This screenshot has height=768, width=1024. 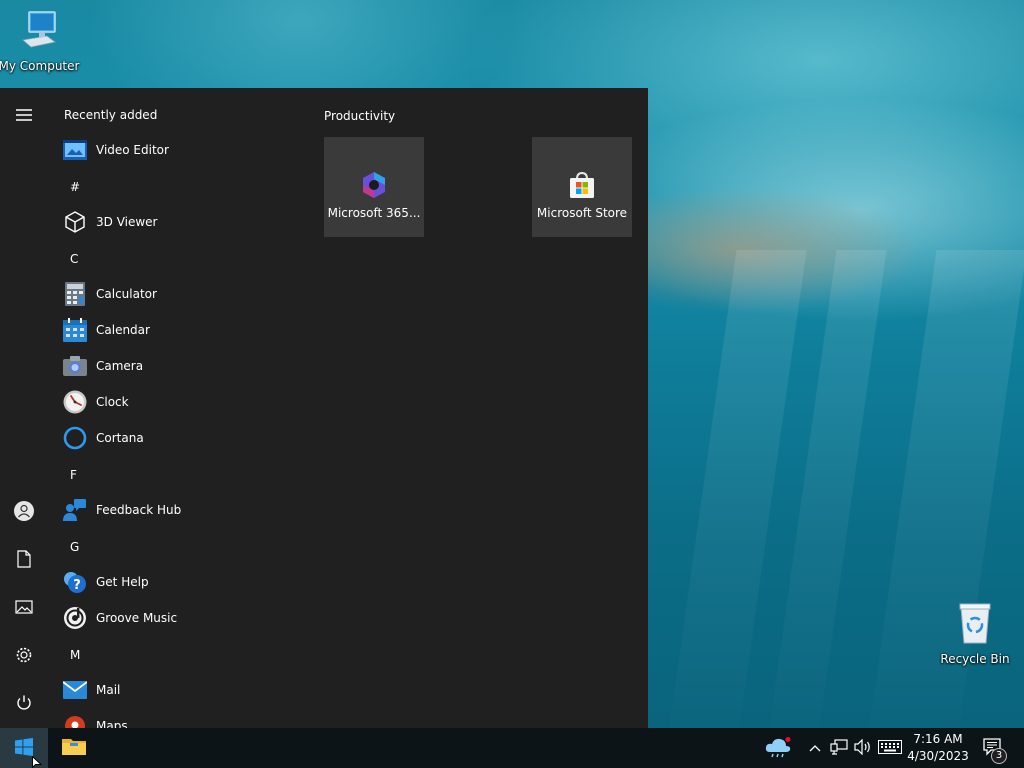 What do you see at coordinates (73, 475) in the screenshot?
I see `letter-header-f: F` at bounding box center [73, 475].